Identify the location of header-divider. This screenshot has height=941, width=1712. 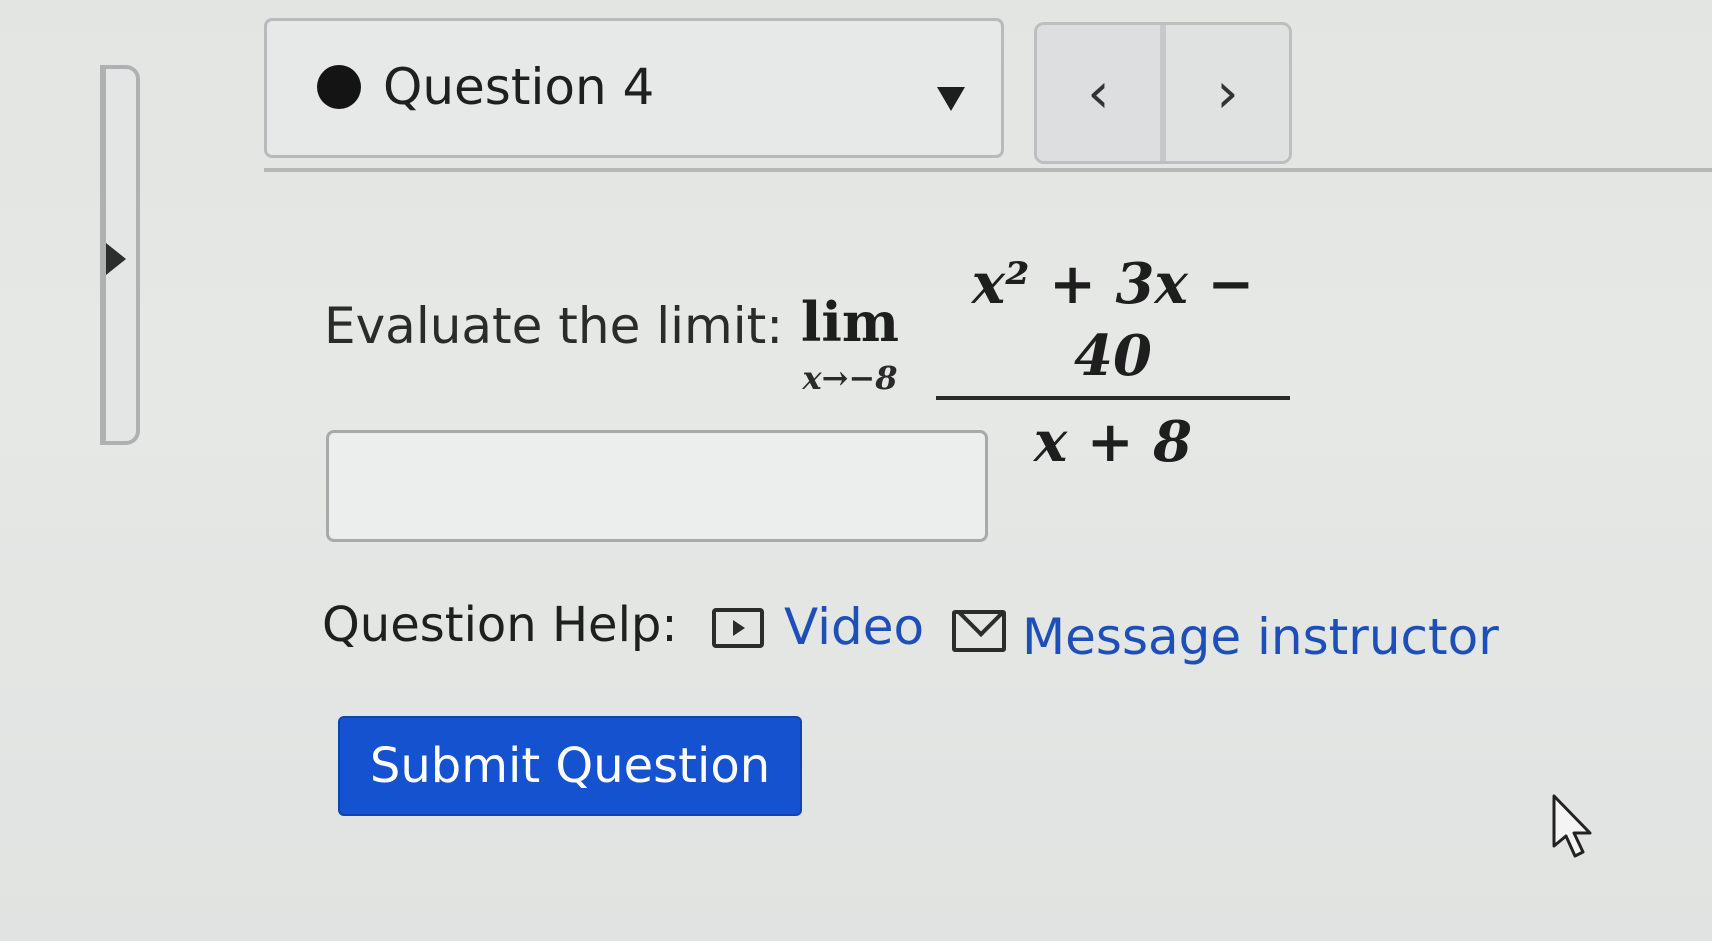
(988, 170).